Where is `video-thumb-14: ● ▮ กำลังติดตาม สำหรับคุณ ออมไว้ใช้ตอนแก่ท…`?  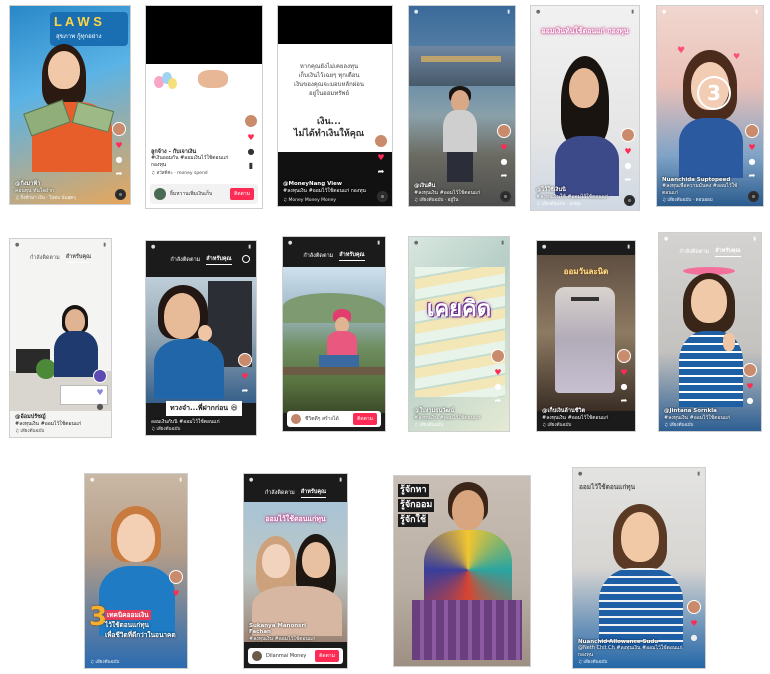 video-thumb-14: ● ▮ กำลังติดตาม สำหรับคุณ ออมไว้ใช้ตอนแก่ท… is located at coordinates (295, 571).